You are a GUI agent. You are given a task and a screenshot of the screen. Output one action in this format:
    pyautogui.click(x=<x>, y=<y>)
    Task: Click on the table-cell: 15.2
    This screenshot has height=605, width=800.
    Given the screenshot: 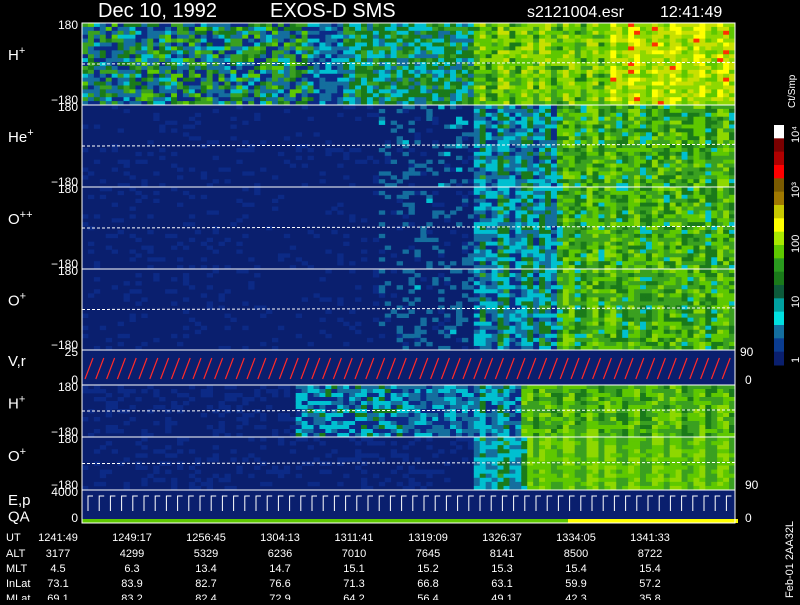 What is the action you would take?
    pyautogui.click(x=427, y=569)
    